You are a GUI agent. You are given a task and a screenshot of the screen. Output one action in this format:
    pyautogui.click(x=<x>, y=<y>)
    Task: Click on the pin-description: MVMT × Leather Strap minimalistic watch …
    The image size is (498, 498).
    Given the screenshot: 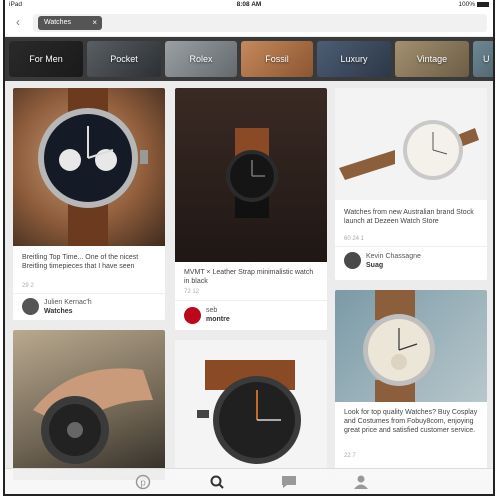 What is the action you would take?
    pyautogui.click(x=249, y=277)
    